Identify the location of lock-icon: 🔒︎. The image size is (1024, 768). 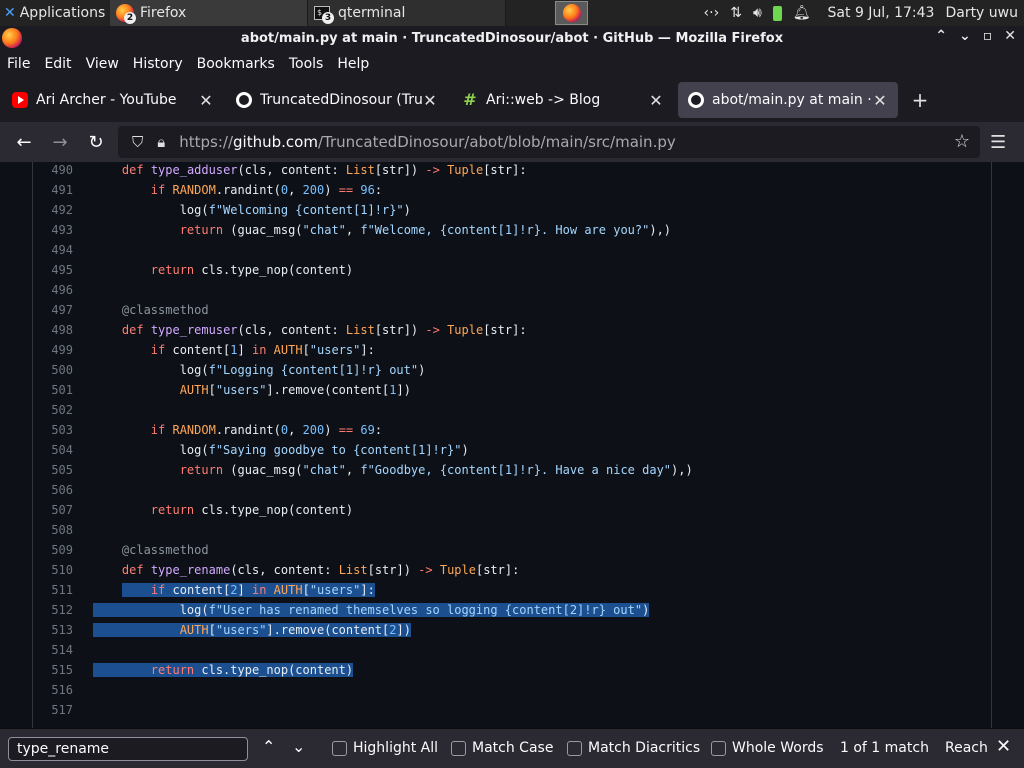
(161, 142).